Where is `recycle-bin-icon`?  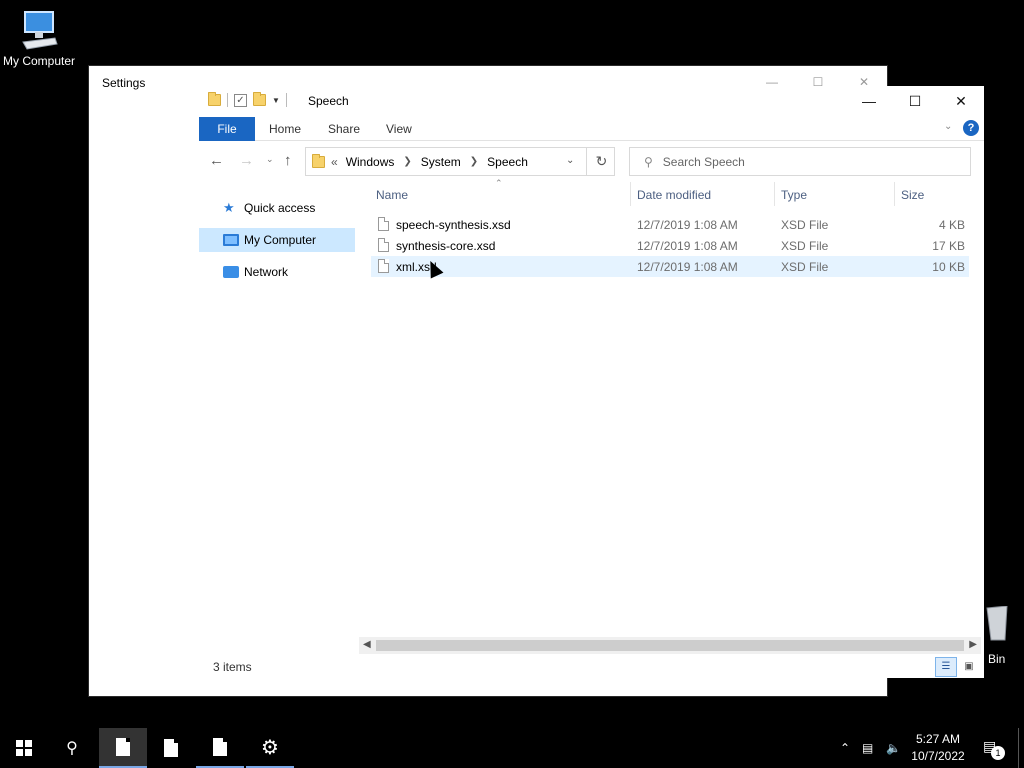
recycle-bin-icon is located at coordinates (997, 623).